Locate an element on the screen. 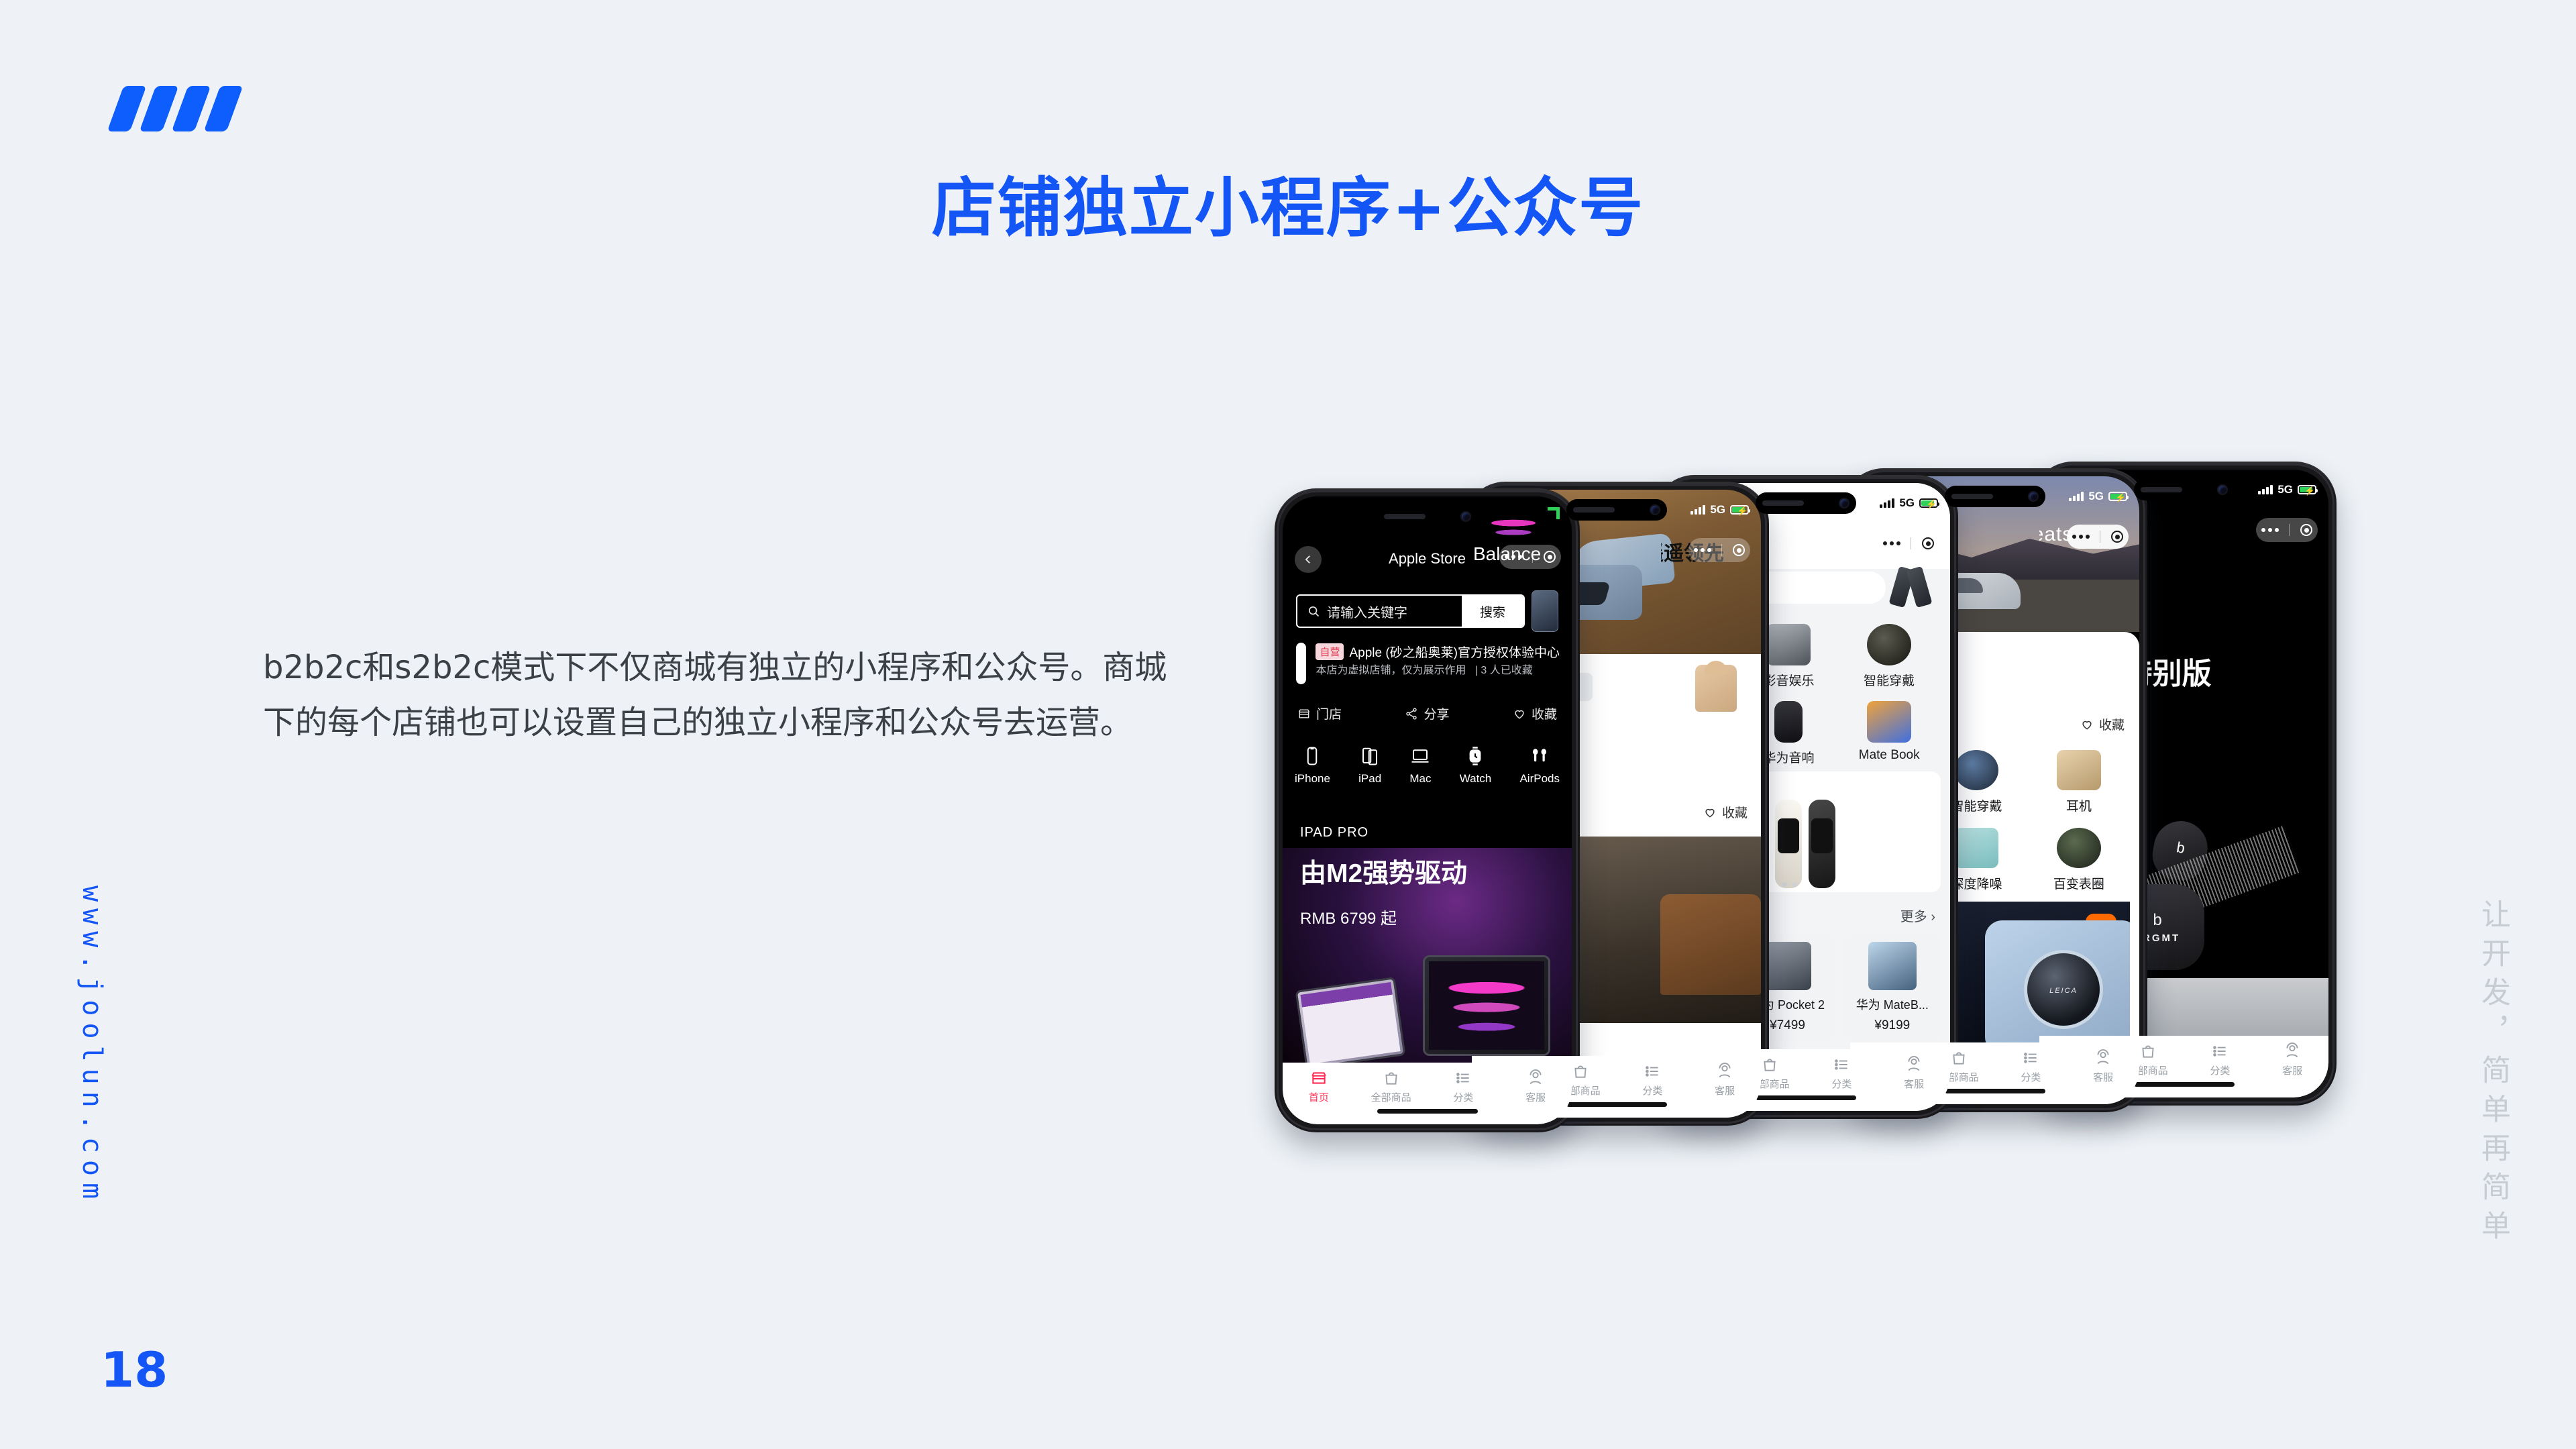 Image resolution: width=2576 pixels, height=1449 pixels. category-label: iPhone is located at coordinates (1312, 778).